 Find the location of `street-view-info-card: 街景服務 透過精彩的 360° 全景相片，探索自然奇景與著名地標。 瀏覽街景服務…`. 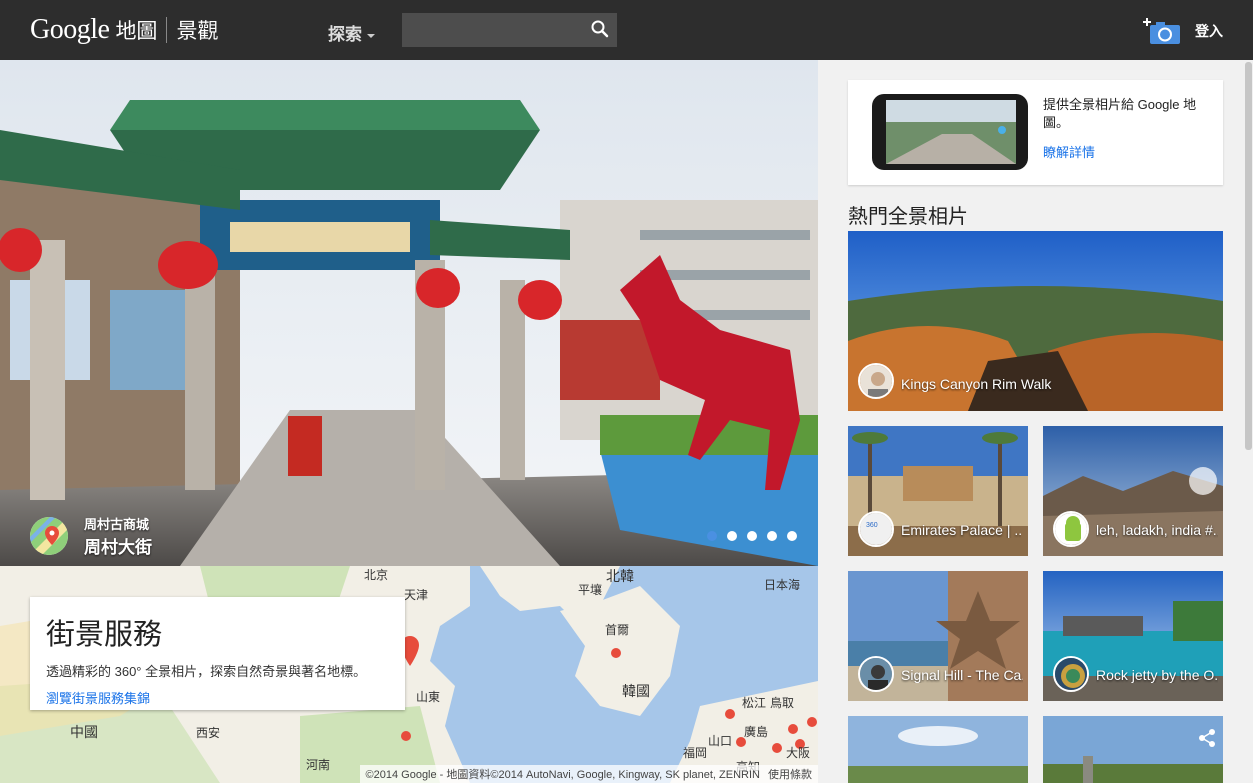

street-view-info-card: 街景服務 透過精彩的 360° 全景相片，探索自然奇景與著名地標。 瀏覽街景服務… is located at coordinates (217, 653).